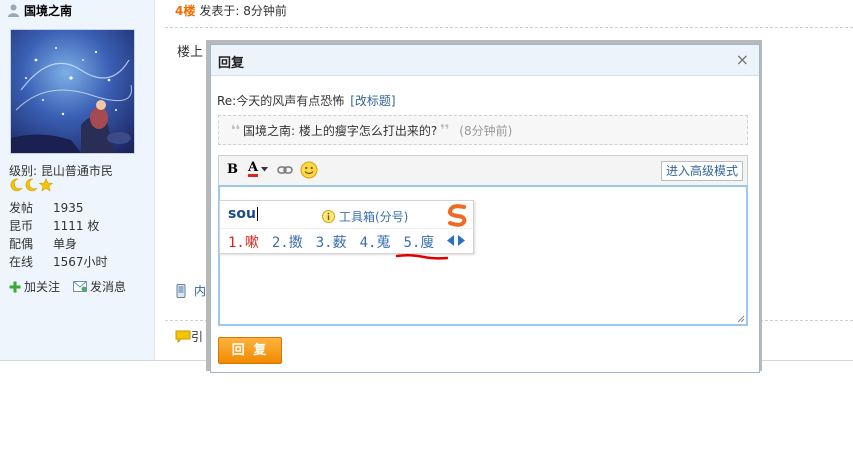 Image resolution: width=853 pixels, height=459 pixels. What do you see at coordinates (243, 214) in the screenshot?
I see `ime-composition: sou` at bounding box center [243, 214].